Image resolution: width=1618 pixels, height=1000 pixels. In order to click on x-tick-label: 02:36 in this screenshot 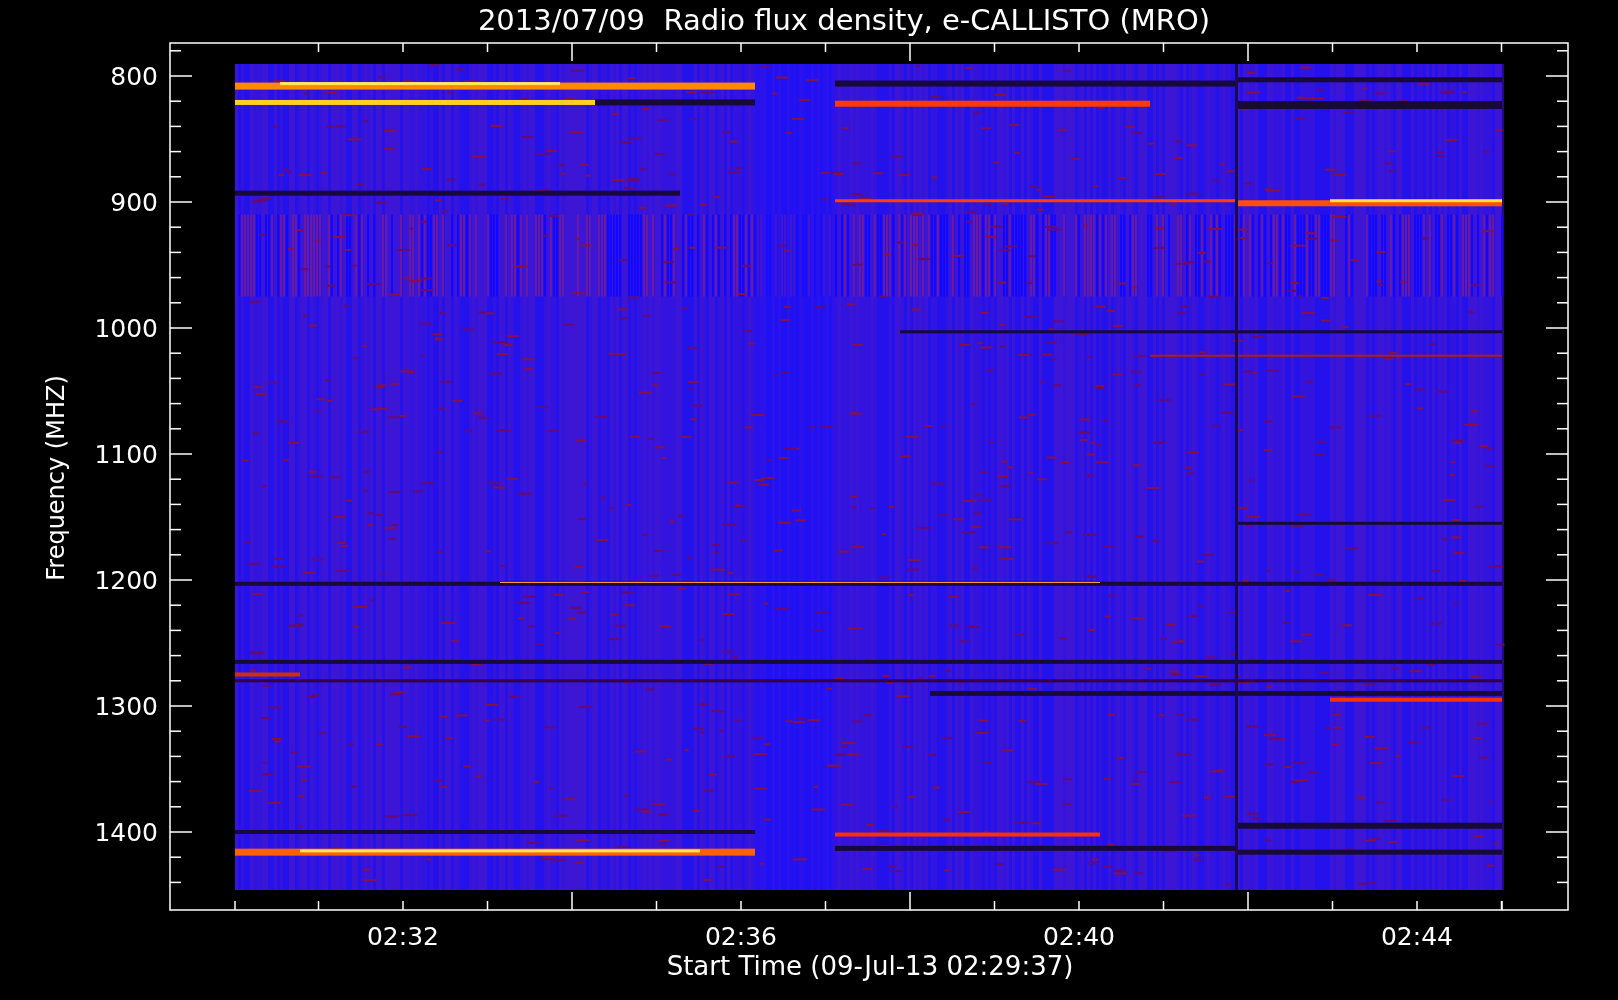, I will do `click(741, 936)`.